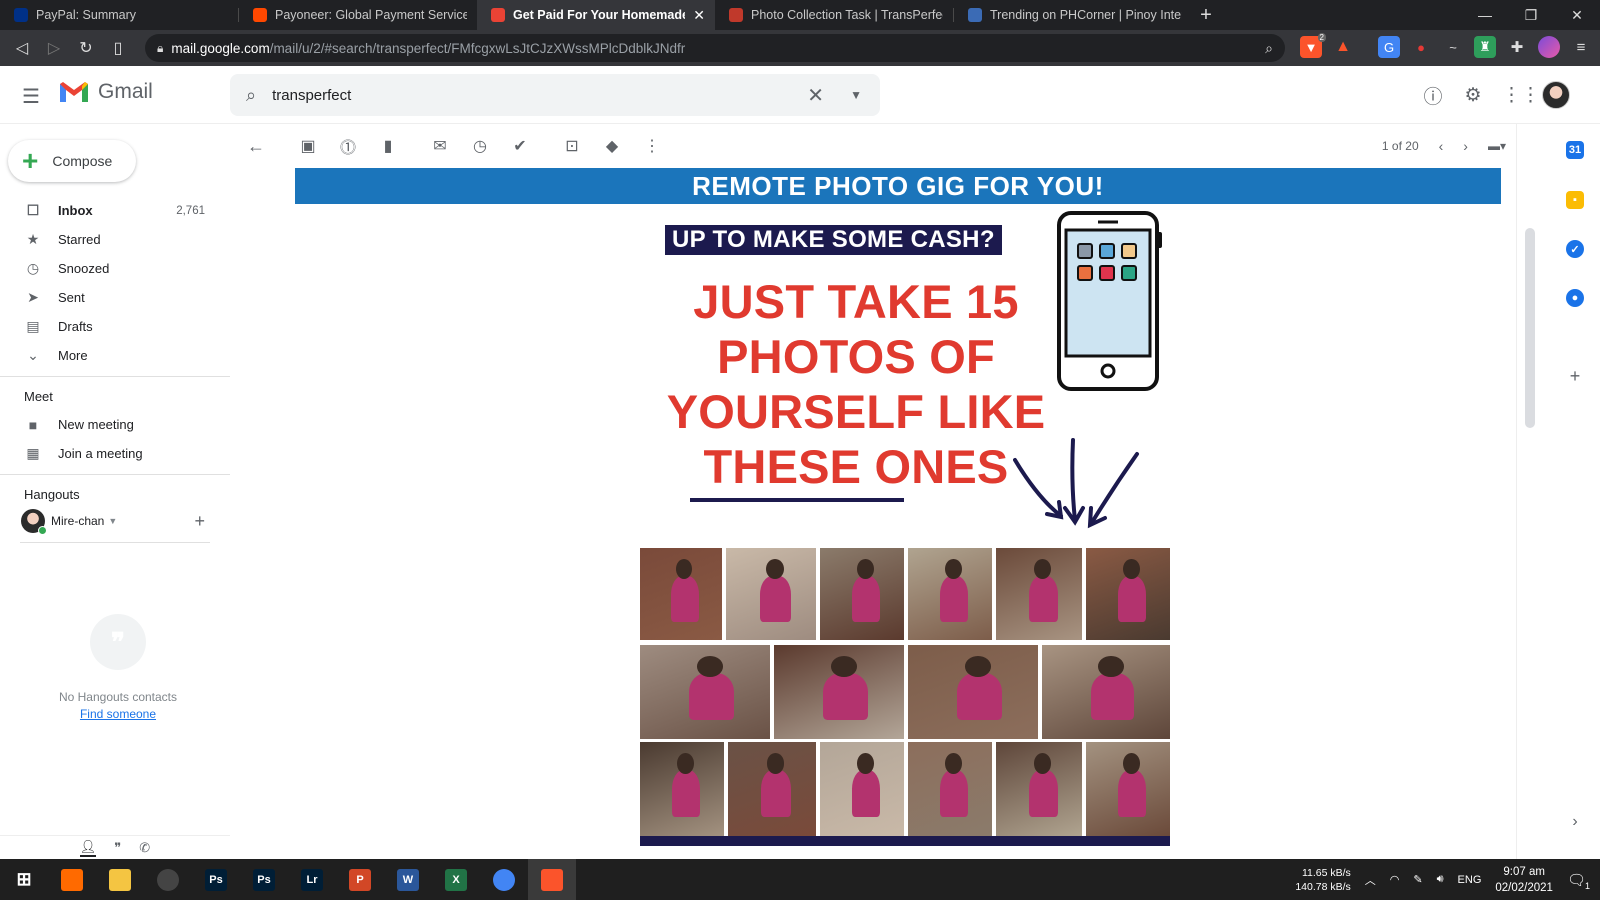 The width and height of the screenshot is (1600, 900). What do you see at coordinates (856, 95) in the screenshot?
I see `search-options-icon: ▼` at bounding box center [856, 95].